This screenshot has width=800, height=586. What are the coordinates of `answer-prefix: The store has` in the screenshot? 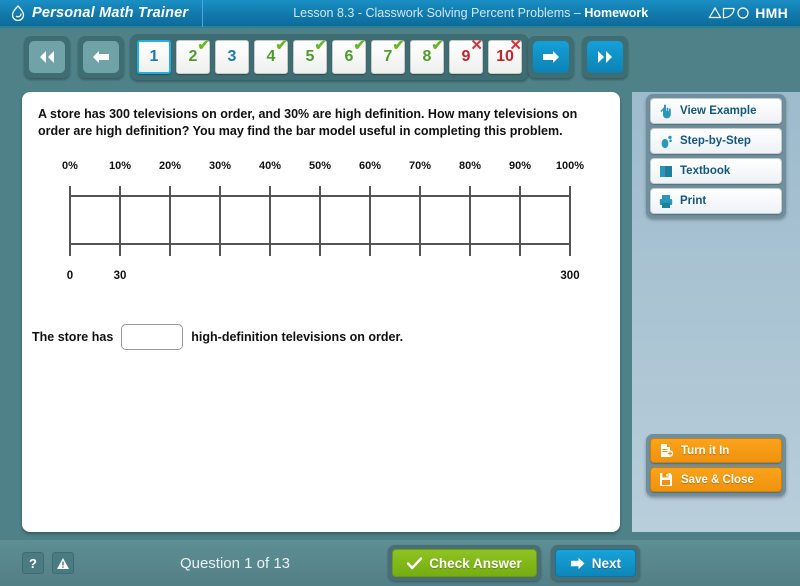 It's located at (73, 337).